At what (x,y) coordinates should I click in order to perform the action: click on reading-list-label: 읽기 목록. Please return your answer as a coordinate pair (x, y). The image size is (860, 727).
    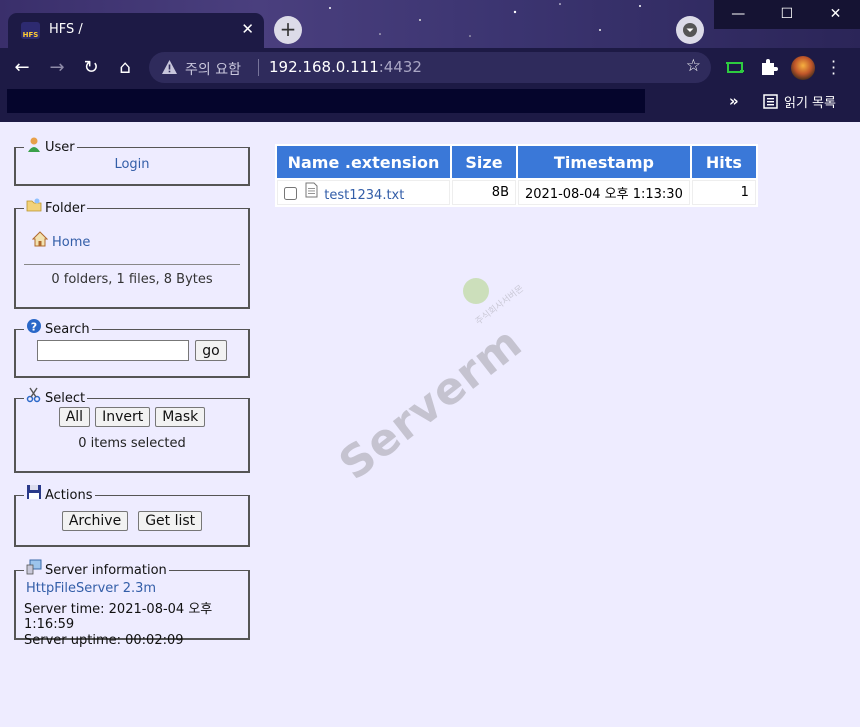
    Looking at the image, I should click on (810, 103).